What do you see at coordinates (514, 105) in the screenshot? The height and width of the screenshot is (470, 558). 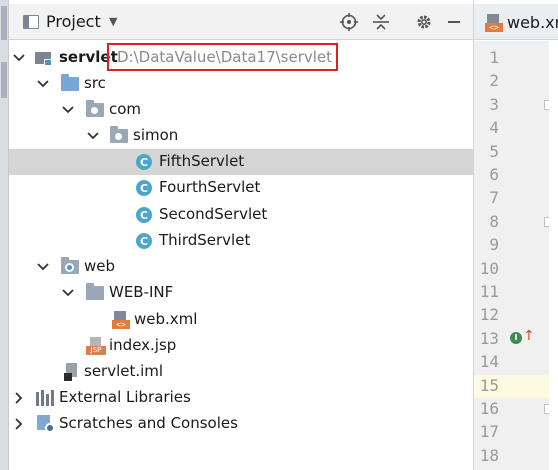 I see `gutter-line: 3` at bounding box center [514, 105].